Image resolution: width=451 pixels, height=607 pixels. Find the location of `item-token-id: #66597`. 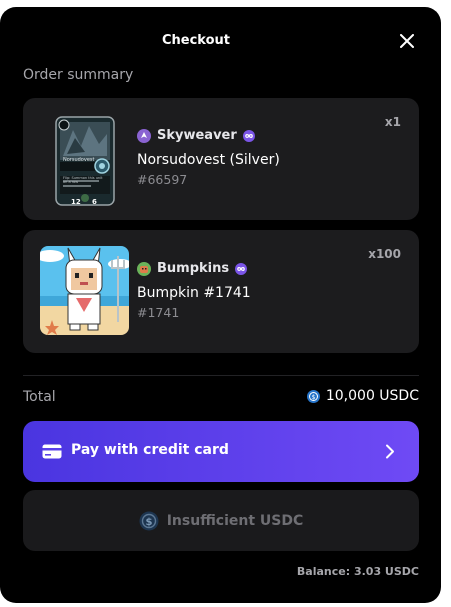

item-token-id: #66597 is located at coordinates (162, 179).